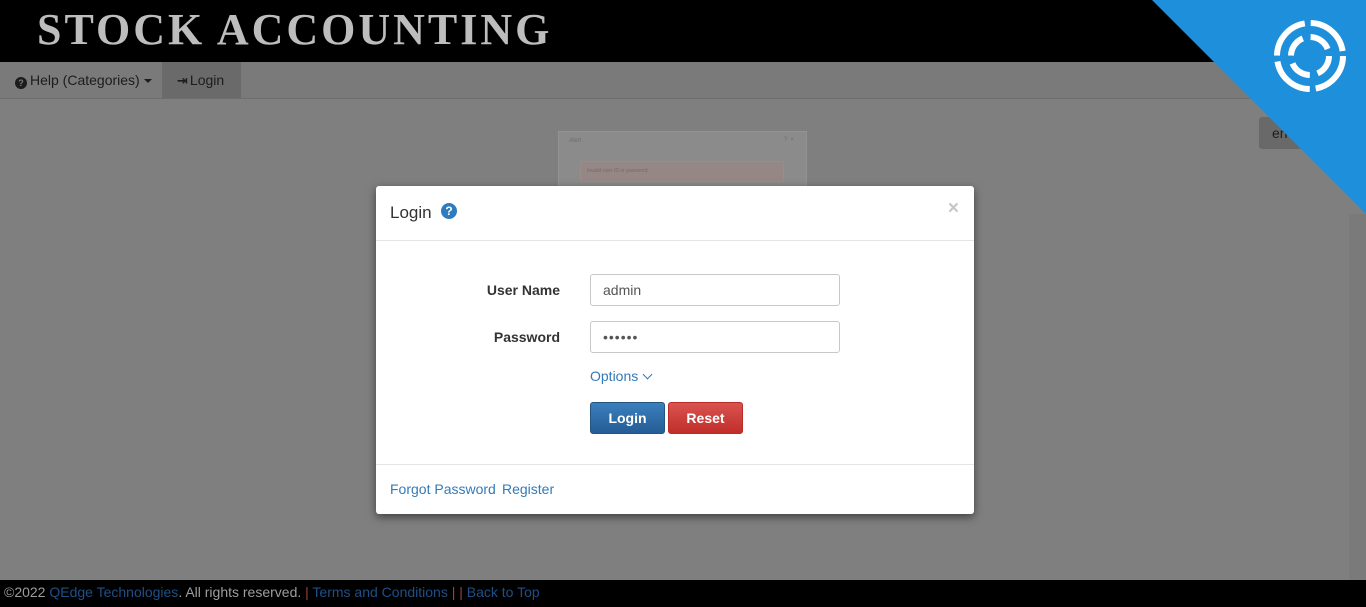 This screenshot has height=607, width=1366. I want to click on alert-title: Alert, so click(575, 141).